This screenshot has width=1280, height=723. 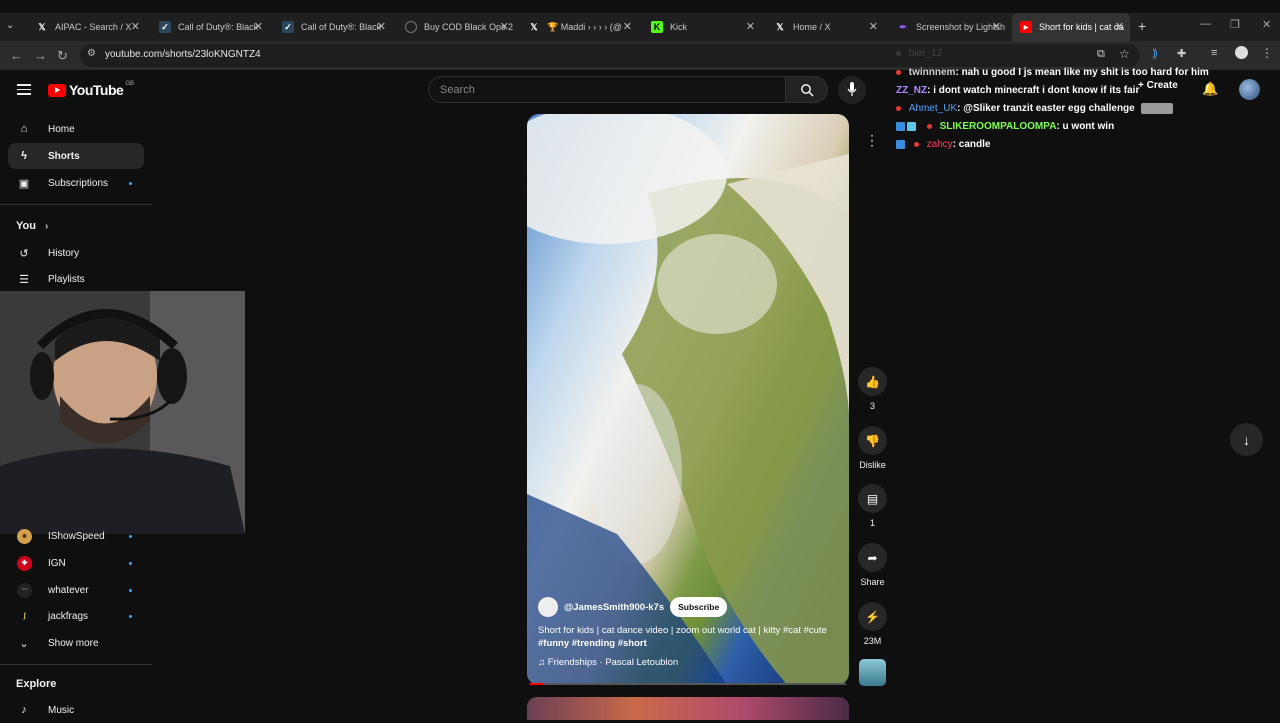 What do you see at coordinates (183, 54) in the screenshot?
I see `url-text: youtube.com/shorts/23loKNGNTZ4` at bounding box center [183, 54].